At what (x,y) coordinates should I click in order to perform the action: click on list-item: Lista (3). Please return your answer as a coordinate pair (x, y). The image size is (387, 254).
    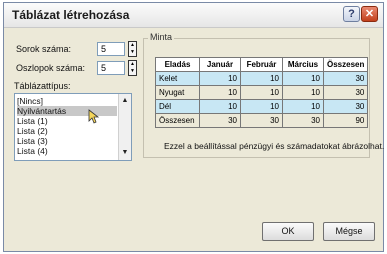
    Looking at the image, I should click on (67, 141).